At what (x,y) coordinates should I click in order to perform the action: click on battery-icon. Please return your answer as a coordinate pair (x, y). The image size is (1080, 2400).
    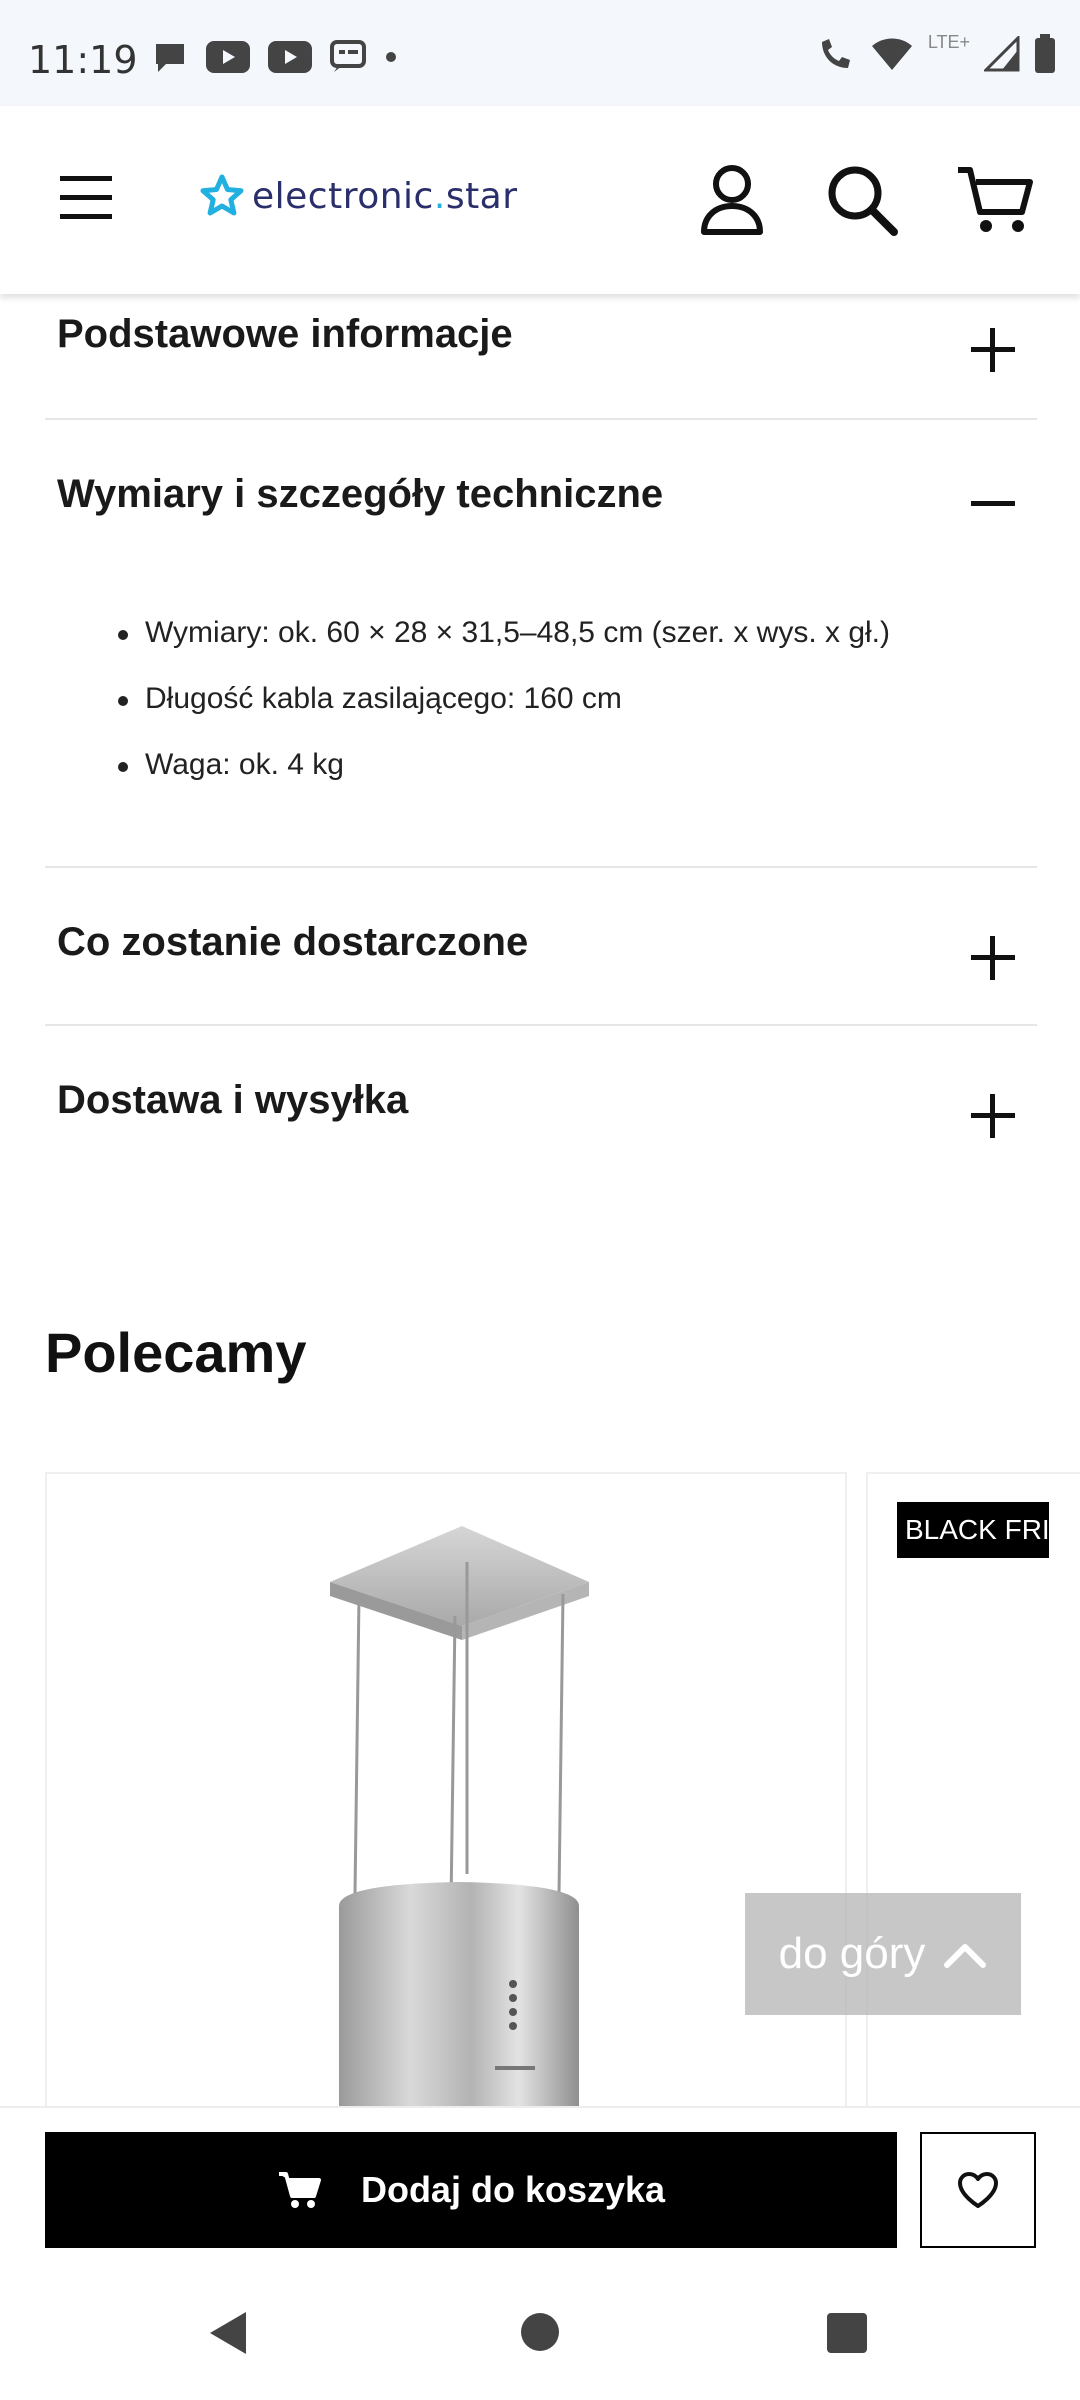
    Looking at the image, I should click on (1045, 53).